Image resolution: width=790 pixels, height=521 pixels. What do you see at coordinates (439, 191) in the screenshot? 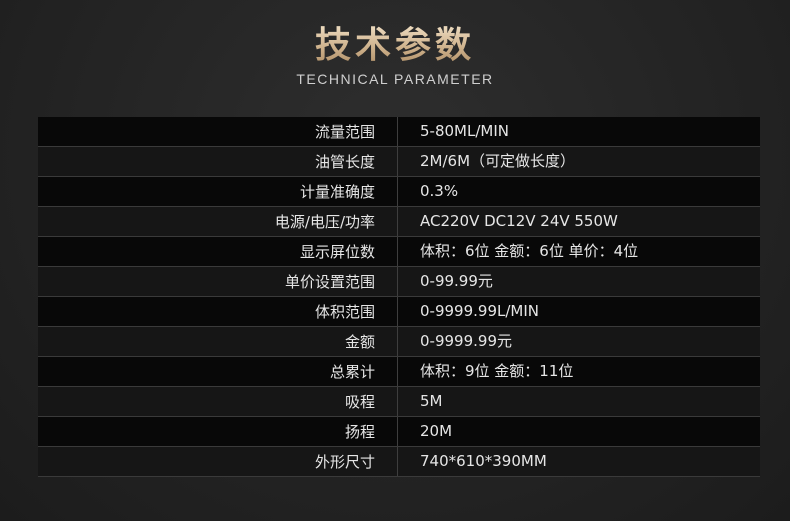
I see `spec-value: 0.3%` at bounding box center [439, 191].